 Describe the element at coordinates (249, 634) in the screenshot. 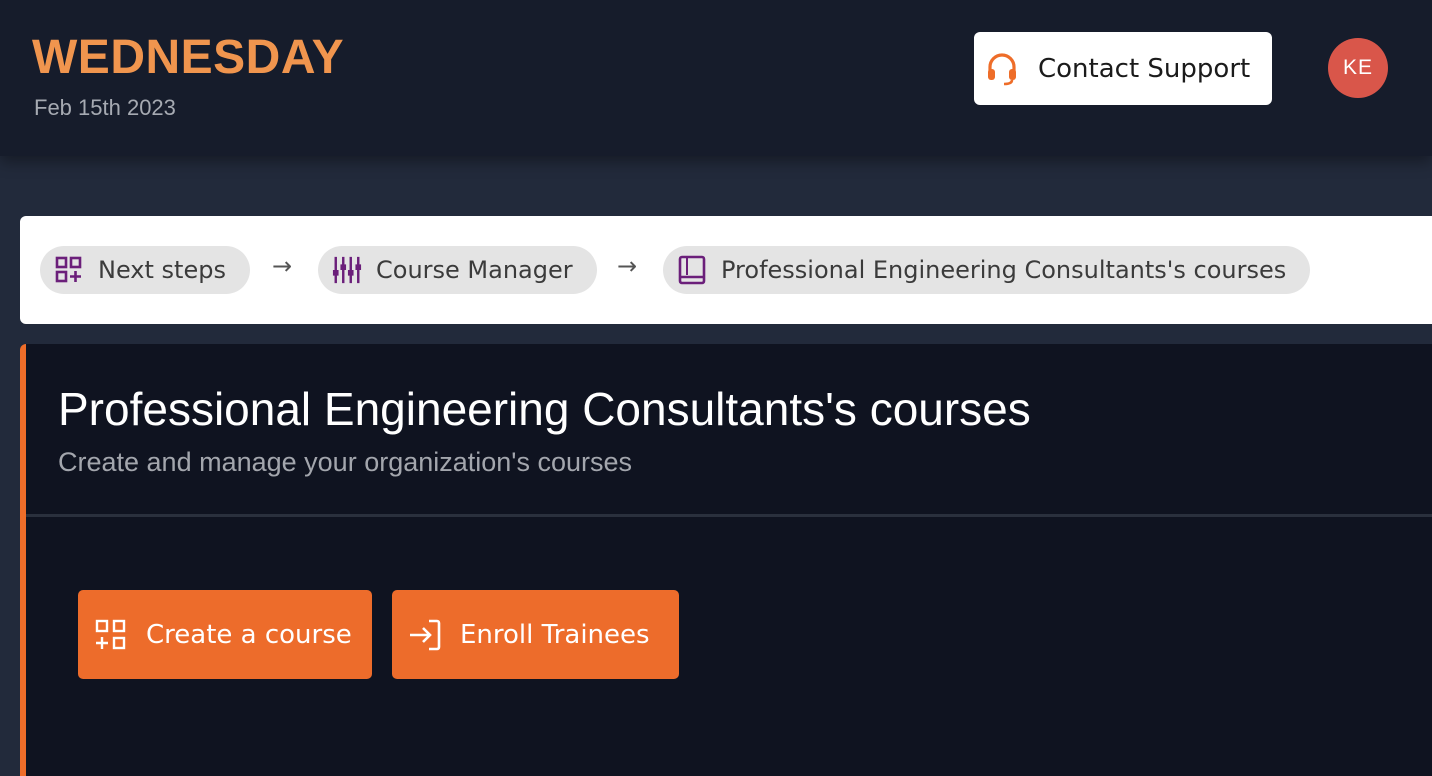

I see `create-course-label: Create a course` at that location.